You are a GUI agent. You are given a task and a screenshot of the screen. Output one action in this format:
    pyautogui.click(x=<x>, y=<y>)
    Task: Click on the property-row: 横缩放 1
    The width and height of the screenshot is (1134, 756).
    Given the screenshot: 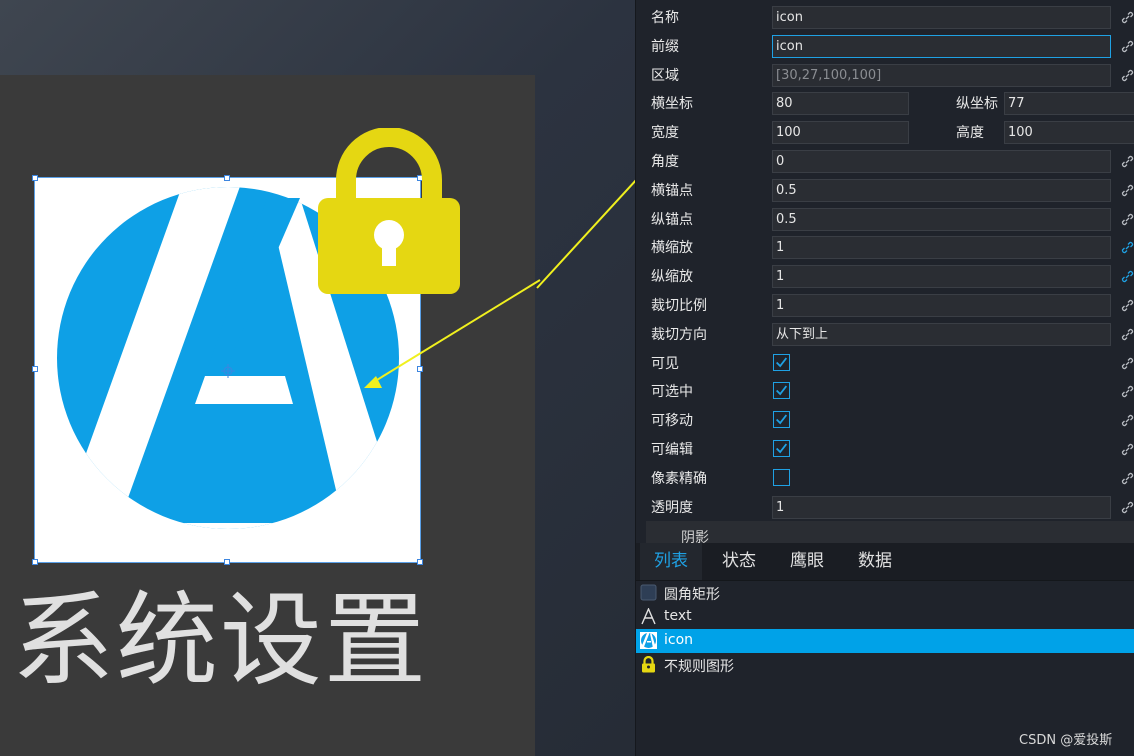 What is the action you would take?
    pyautogui.click(x=885, y=246)
    